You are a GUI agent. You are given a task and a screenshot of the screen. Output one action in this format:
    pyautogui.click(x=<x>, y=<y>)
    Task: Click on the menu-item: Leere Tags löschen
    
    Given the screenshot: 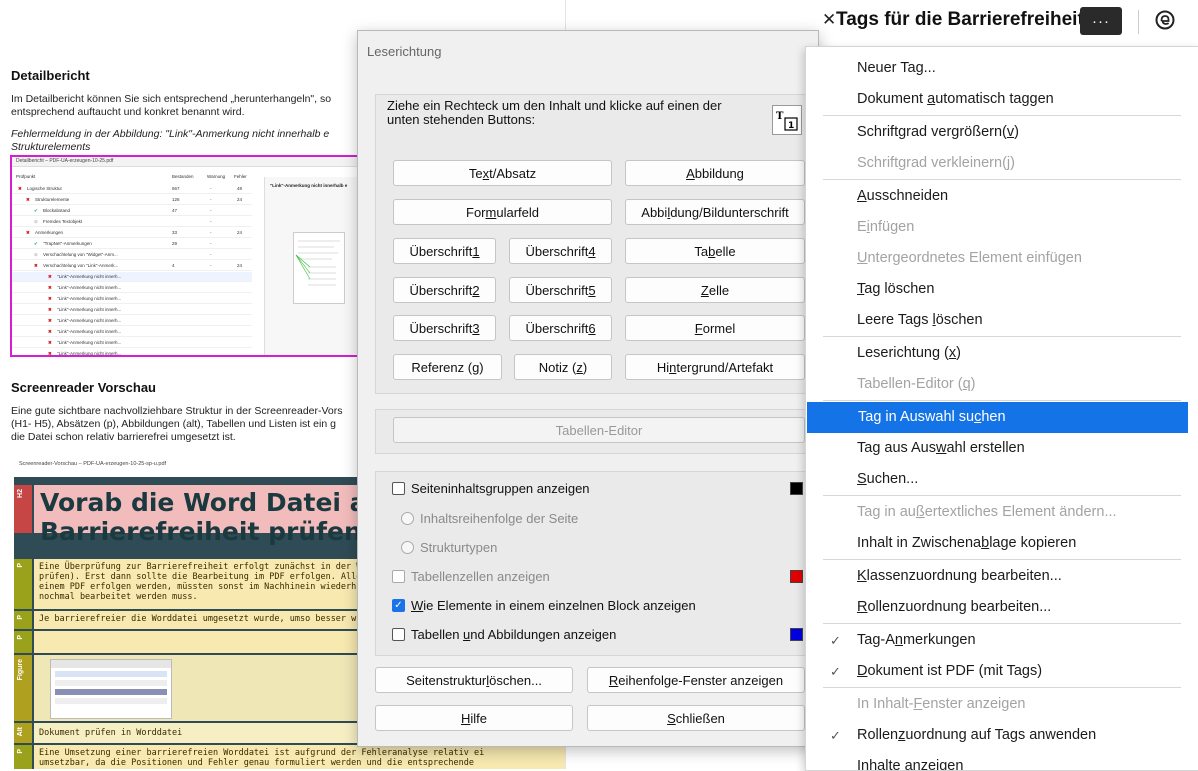 What is the action you would take?
    pyautogui.click(x=1002, y=320)
    